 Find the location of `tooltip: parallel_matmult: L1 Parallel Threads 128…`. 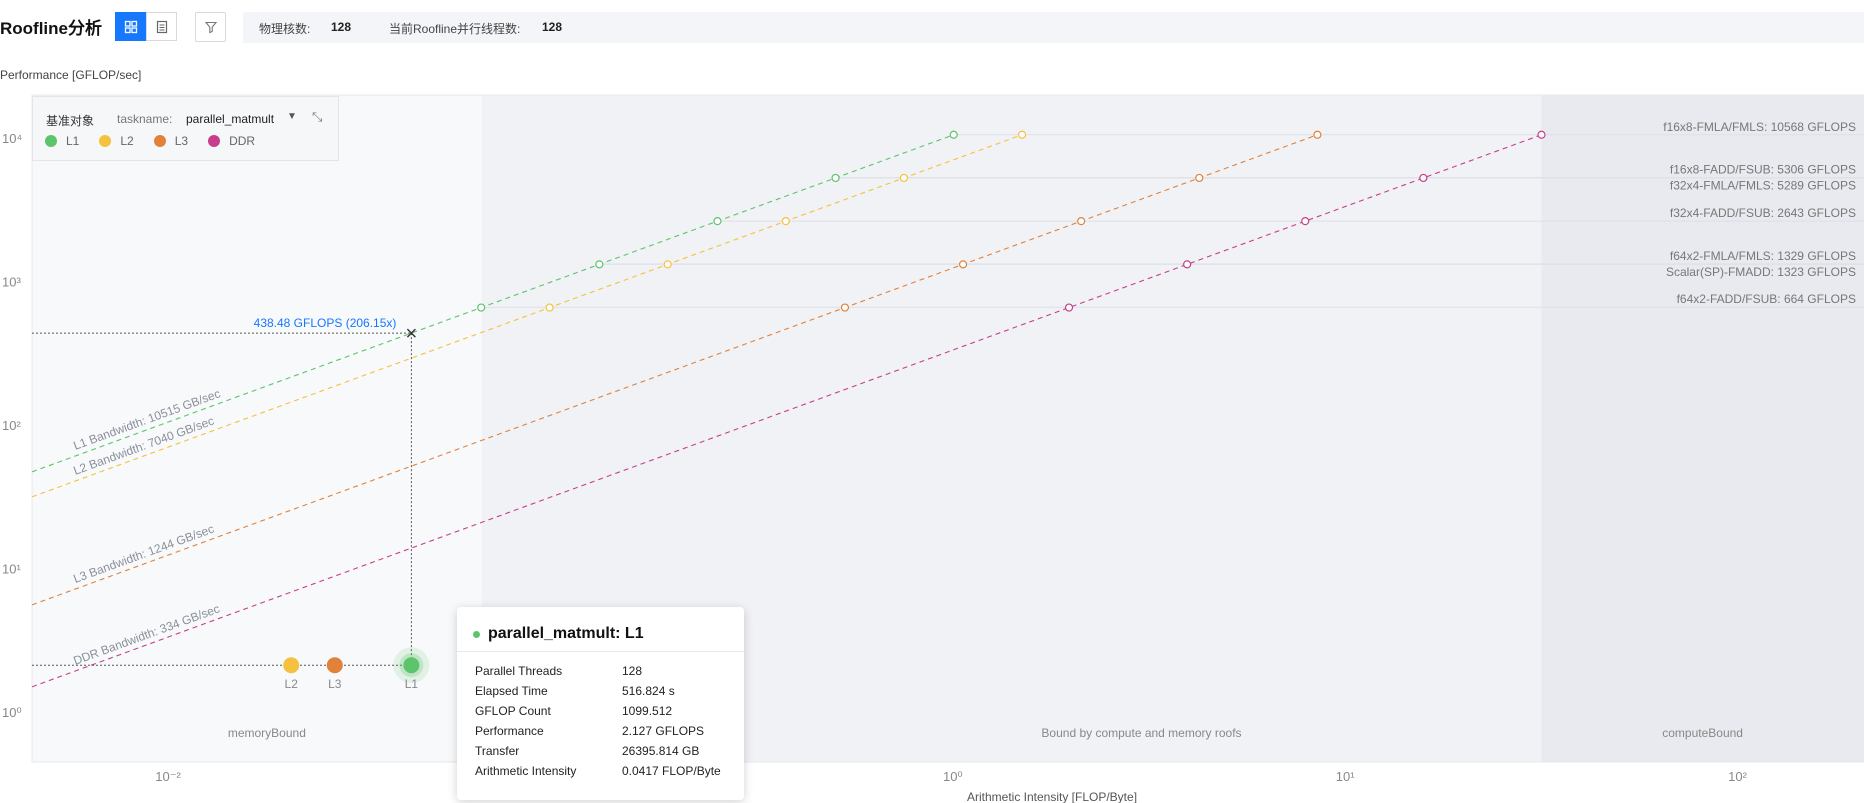

tooltip: parallel_matmult: L1 Parallel Threads 128… is located at coordinates (600, 703).